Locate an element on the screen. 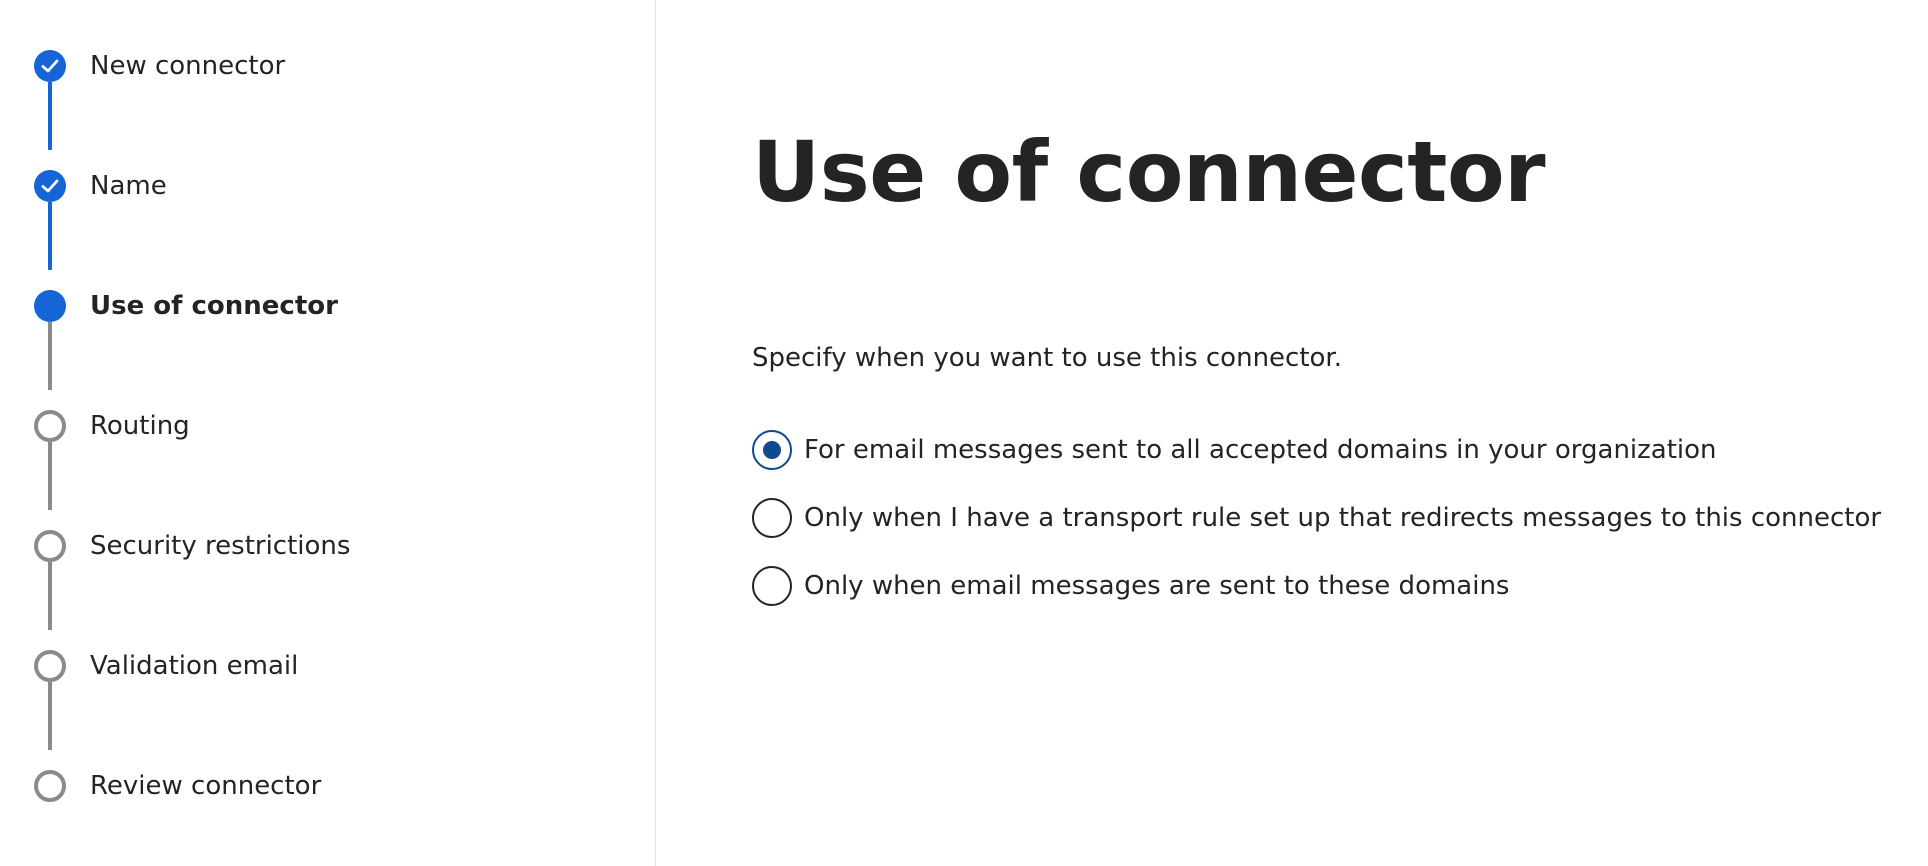  step-new-connector: New connector is located at coordinates (320, 78).